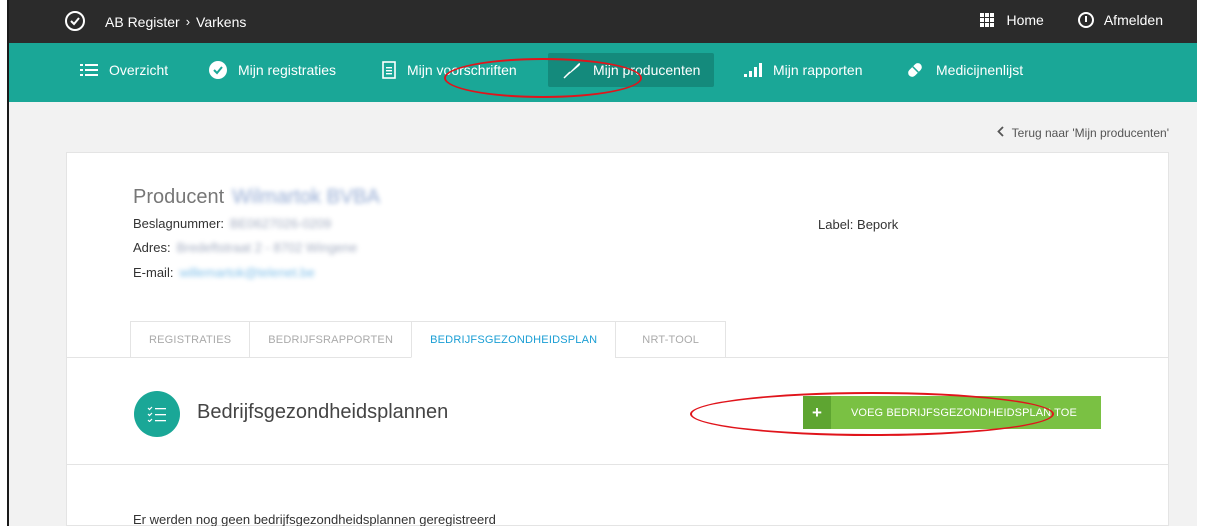 The height and width of the screenshot is (526, 1205). I want to click on power-icon, so click(1085, 20).